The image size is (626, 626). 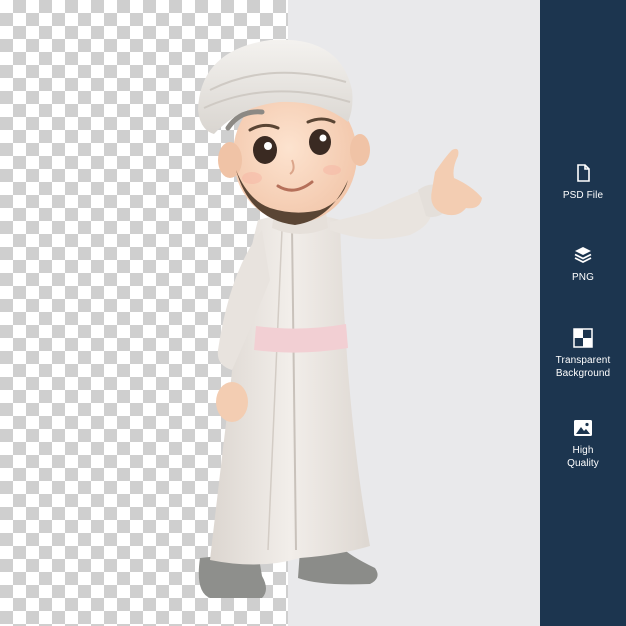 I want to click on layers-icon, so click(x=583, y=255).